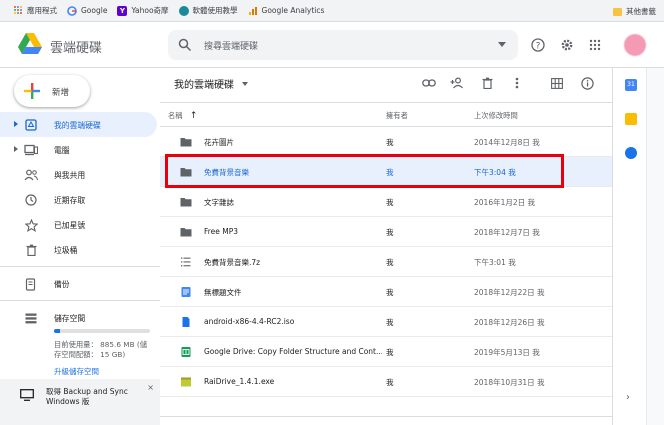  What do you see at coordinates (186, 352) in the screenshot?
I see `google-sheets-icon` at bounding box center [186, 352].